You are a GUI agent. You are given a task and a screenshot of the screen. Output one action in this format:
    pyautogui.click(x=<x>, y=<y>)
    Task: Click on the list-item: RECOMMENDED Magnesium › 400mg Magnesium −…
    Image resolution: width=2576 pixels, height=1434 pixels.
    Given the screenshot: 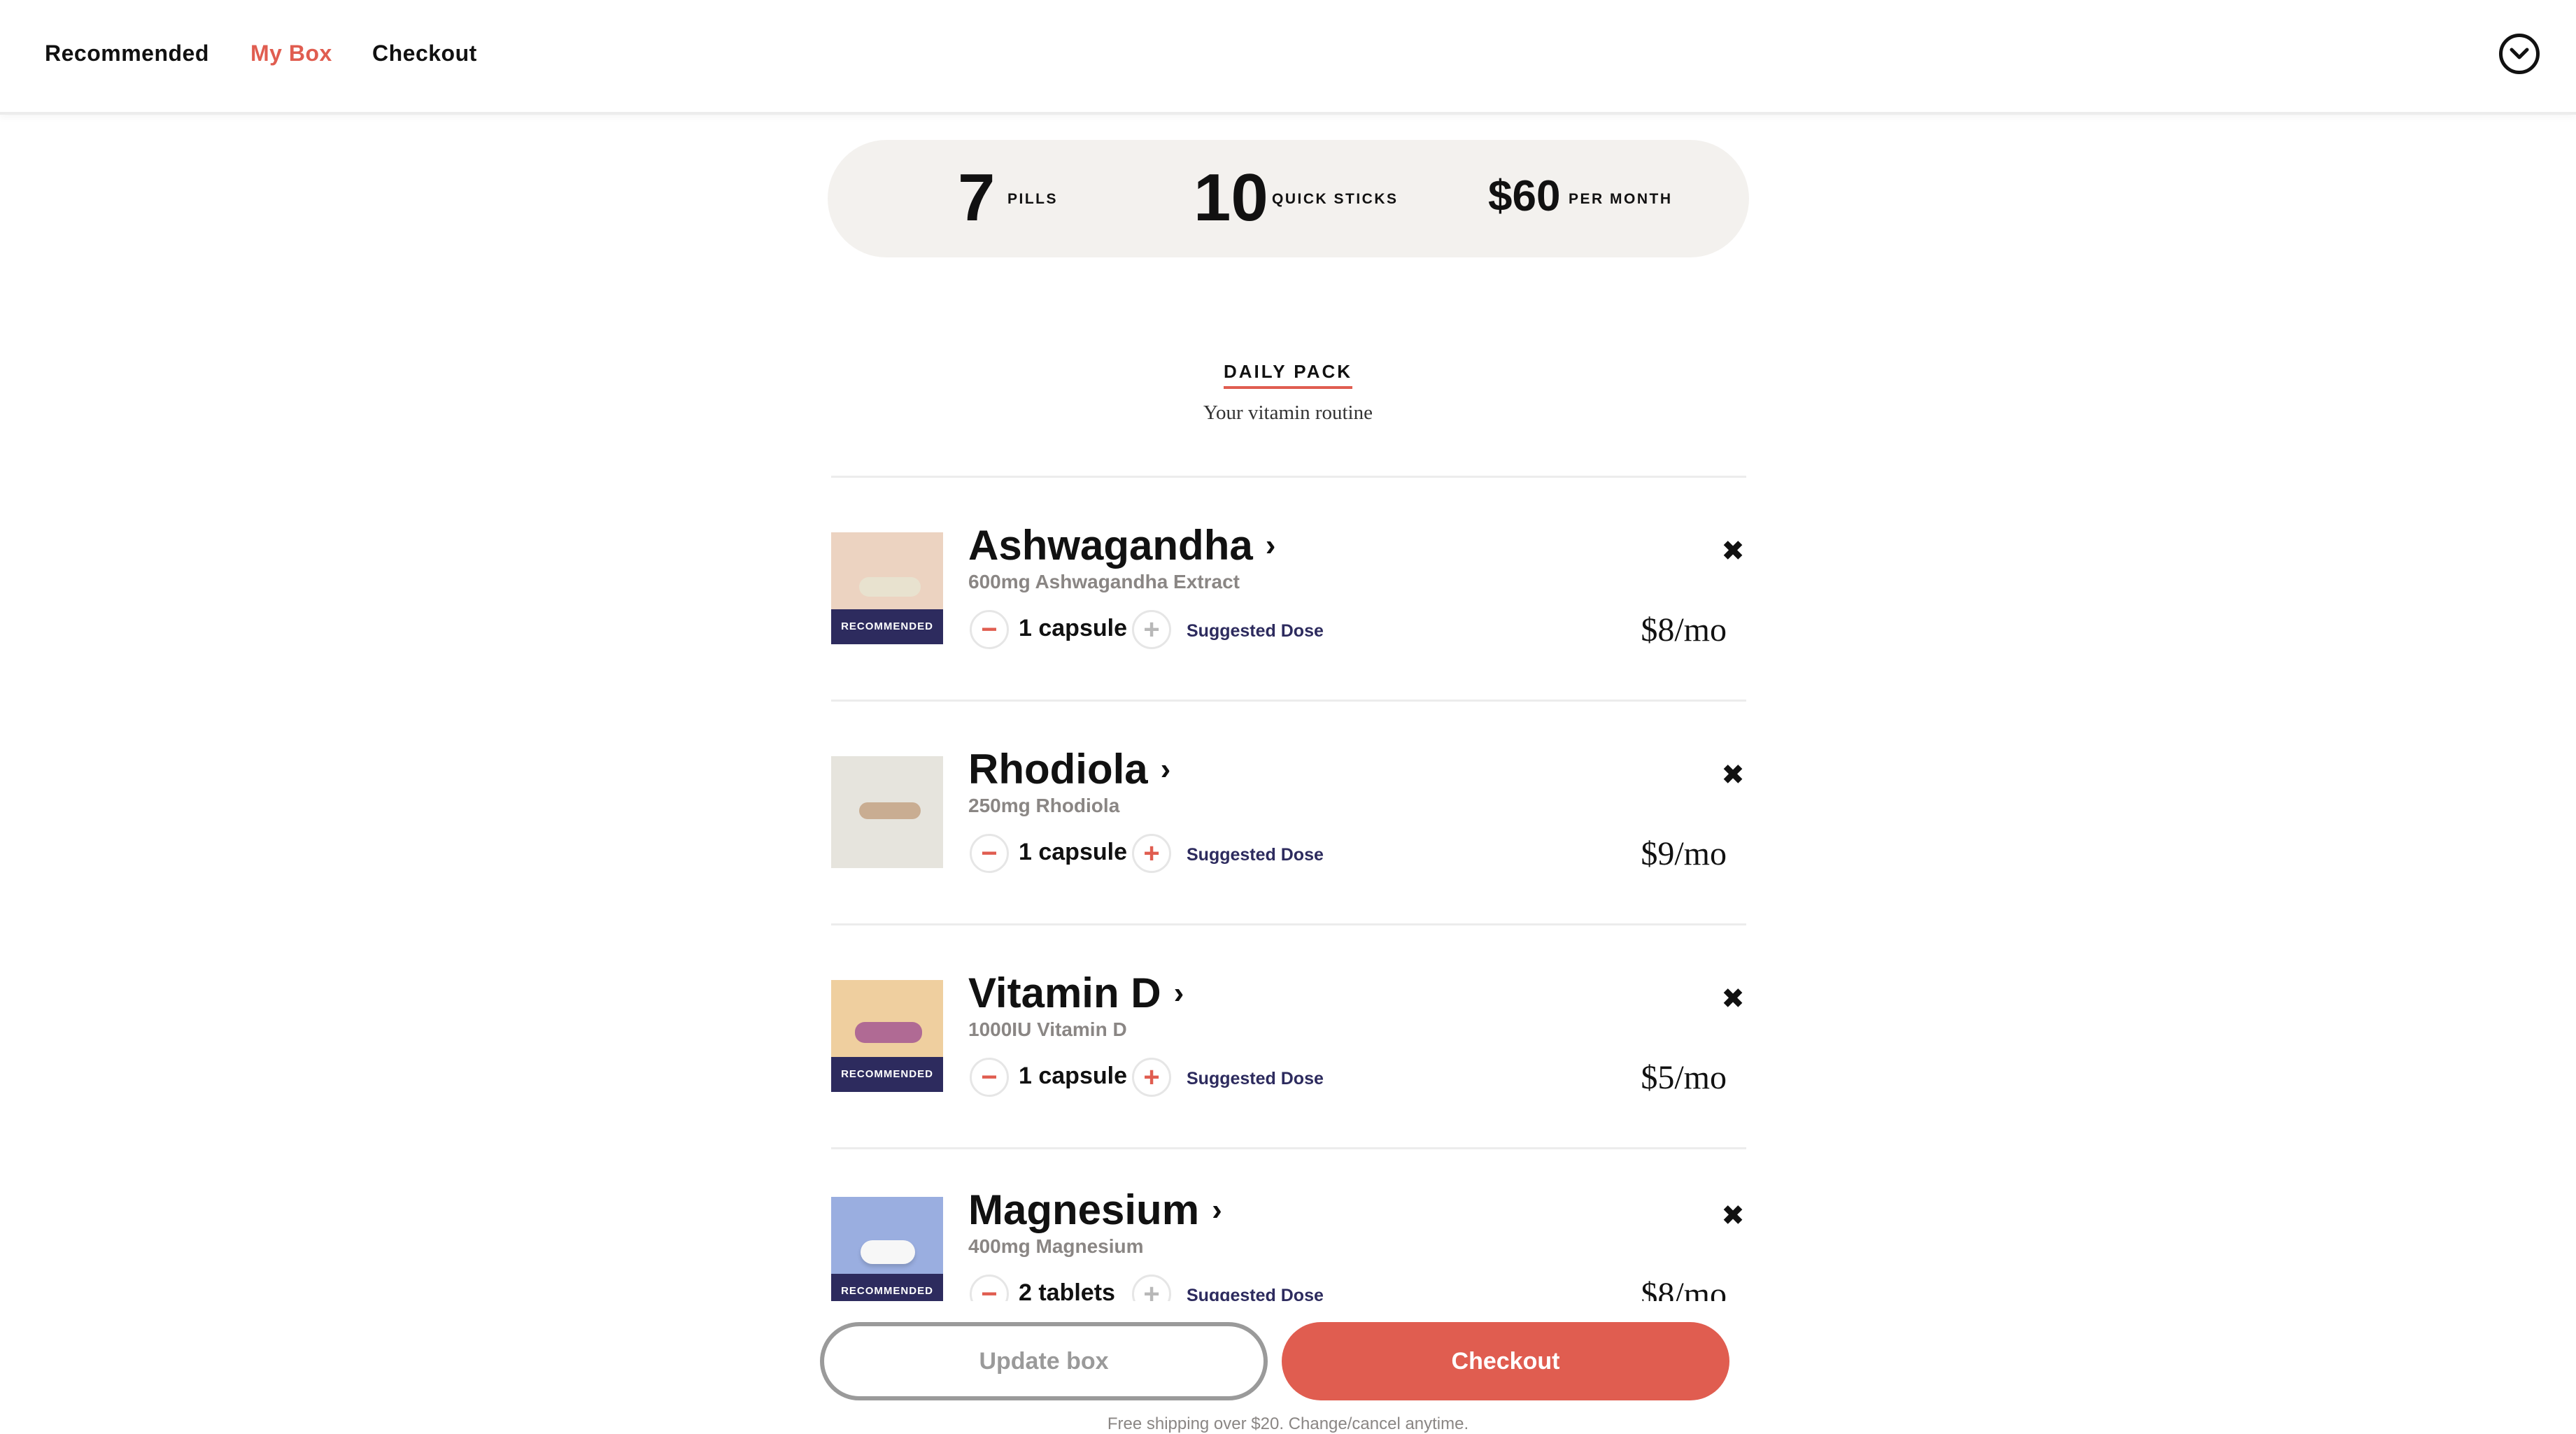 What is the action you would take?
    pyautogui.click(x=1288, y=1243)
    